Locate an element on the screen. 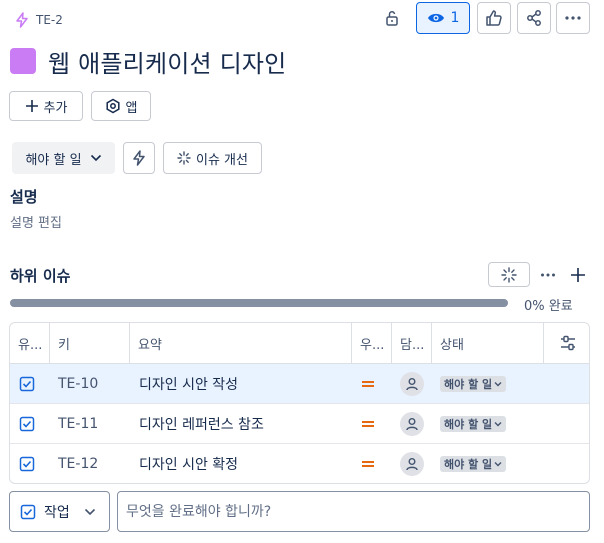 The width and height of the screenshot is (604, 543). row-key: TE-10 is located at coordinates (78, 384).